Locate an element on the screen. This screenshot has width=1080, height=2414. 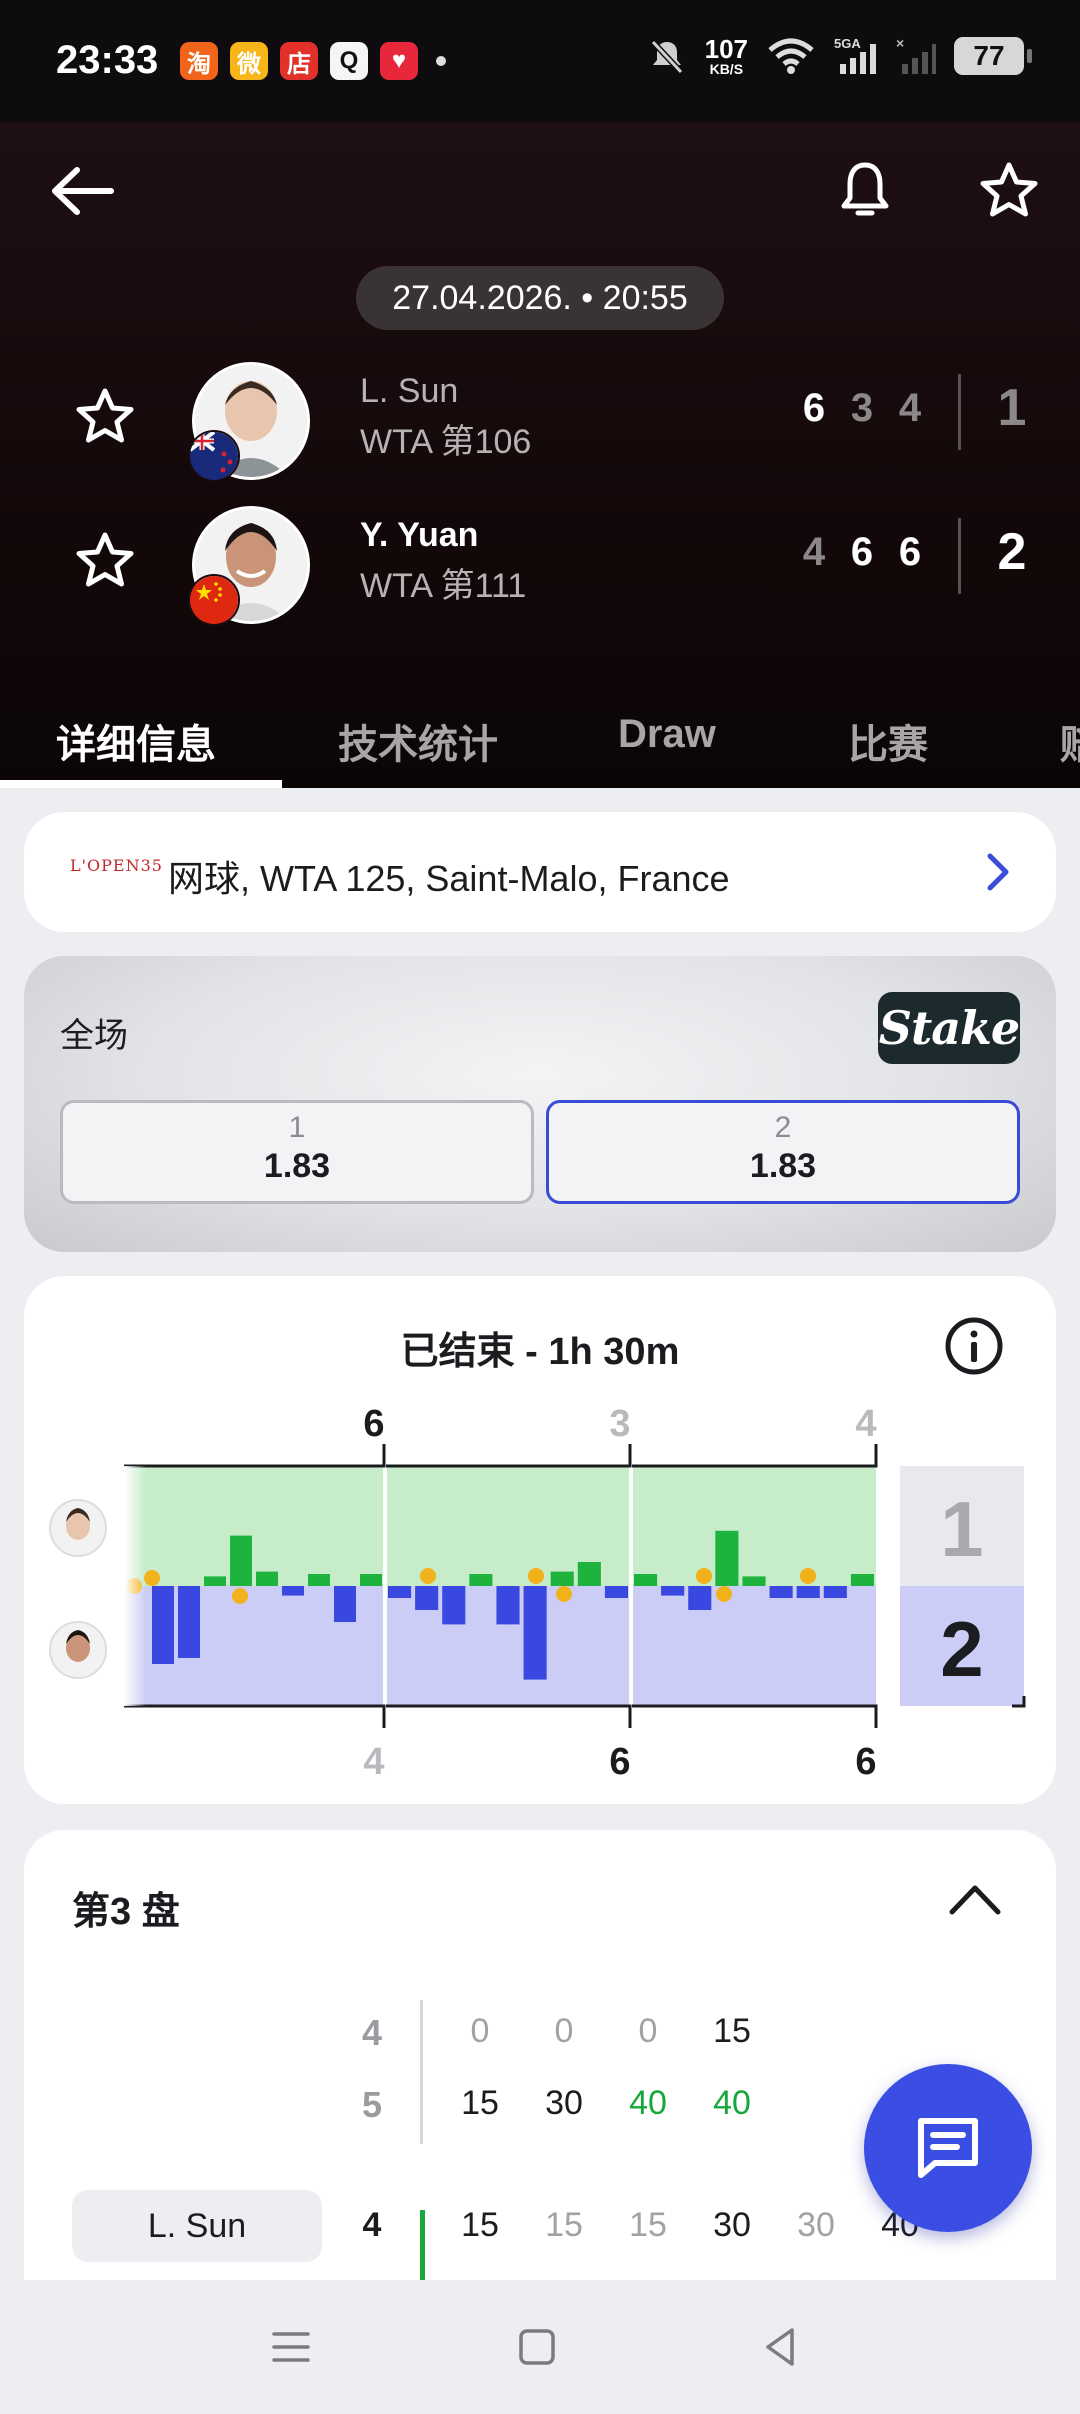
home-icon is located at coordinates (537, 2347).